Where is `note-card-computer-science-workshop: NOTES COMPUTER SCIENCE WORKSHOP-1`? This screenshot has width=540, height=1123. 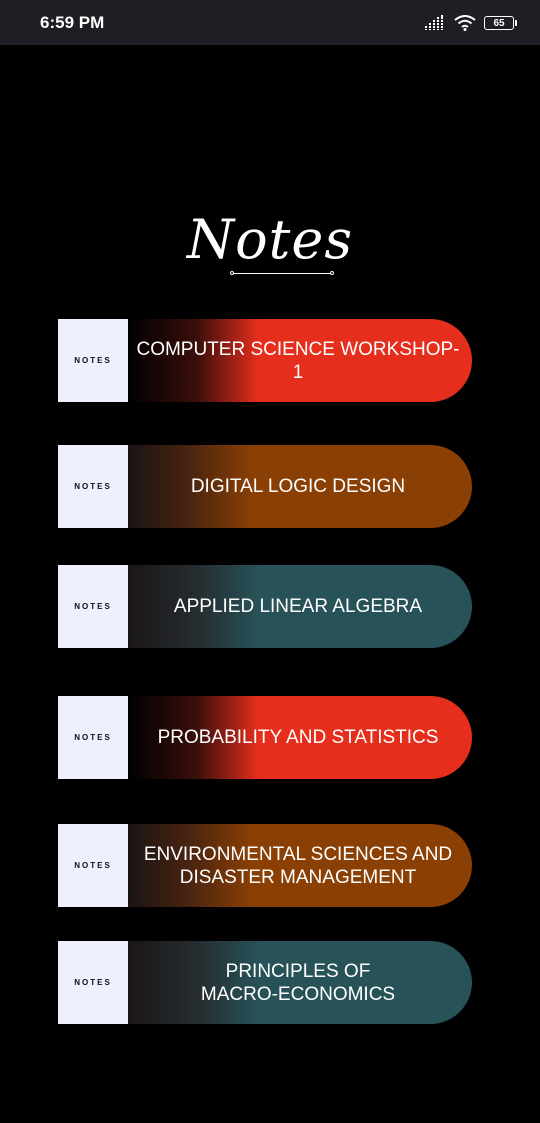 note-card-computer-science-workshop: NOTES COMPUTER SCIENCE WORKSHOP-1 is located at coordinates (265, 360).